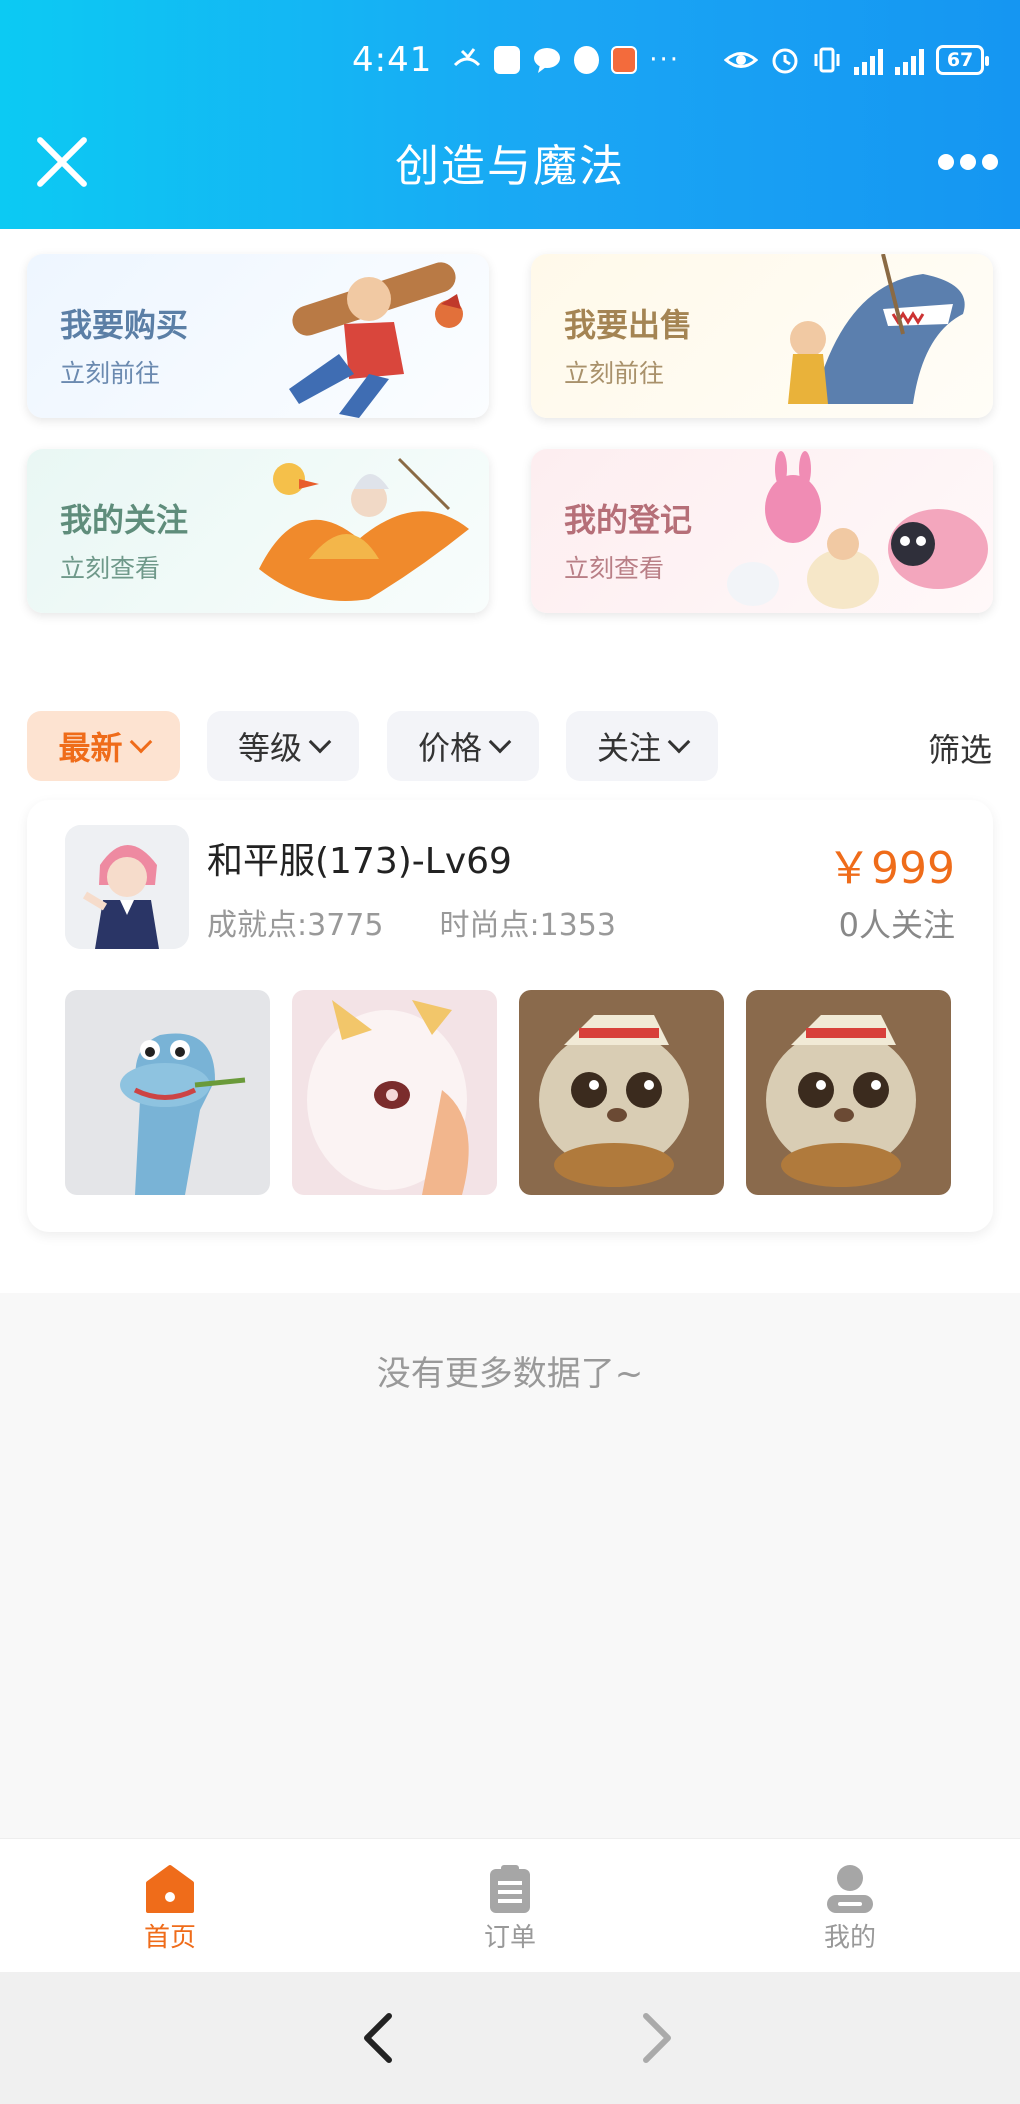  What do you see at coordinates (124, 325) in the screenshot?
I see `buy-card-title: 我要购买` at bounding box center [124, 325].